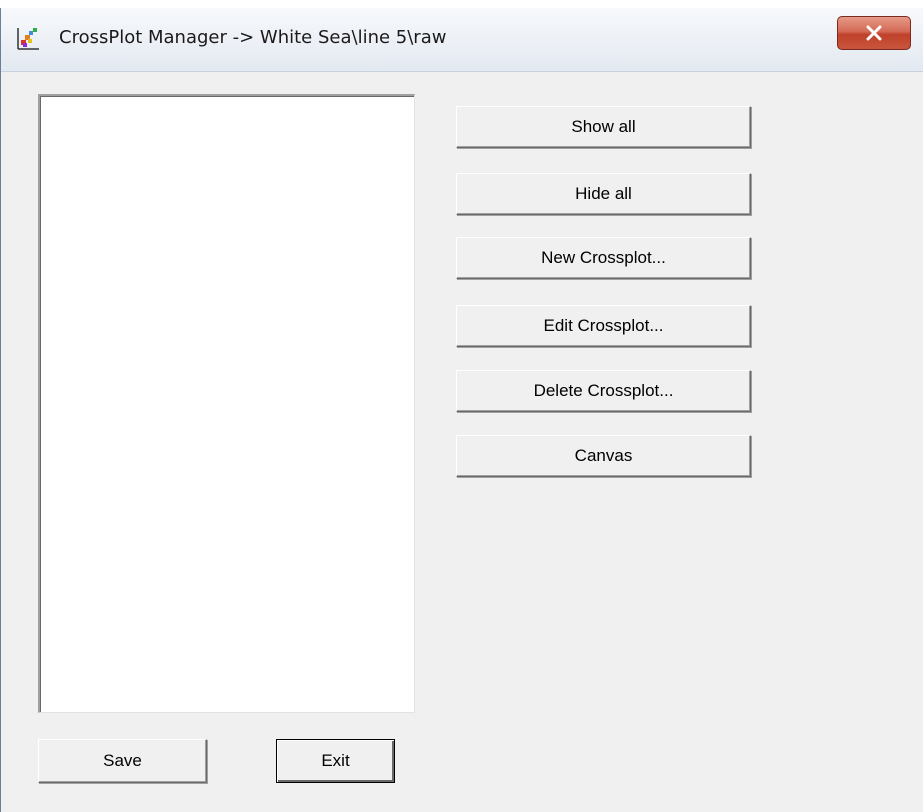  Describe the element at coordinates (335, 761) in the screenshot. I see `exit-button: Exit` at that location.